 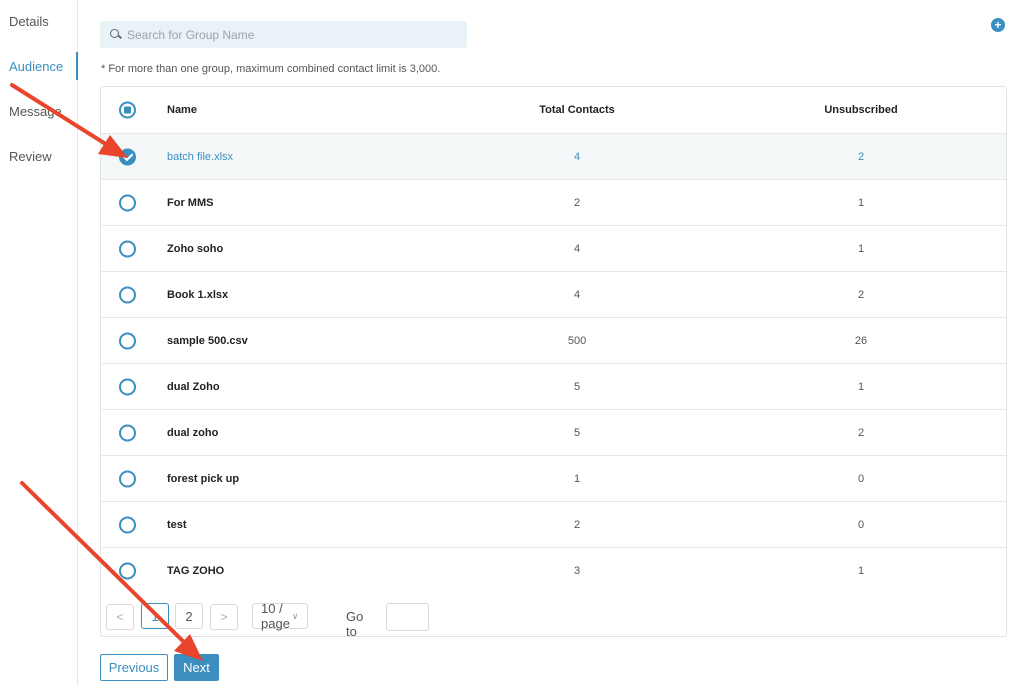 I want to click on table-row: batch file.xlsx 4 2, so click(x=553, y=156).